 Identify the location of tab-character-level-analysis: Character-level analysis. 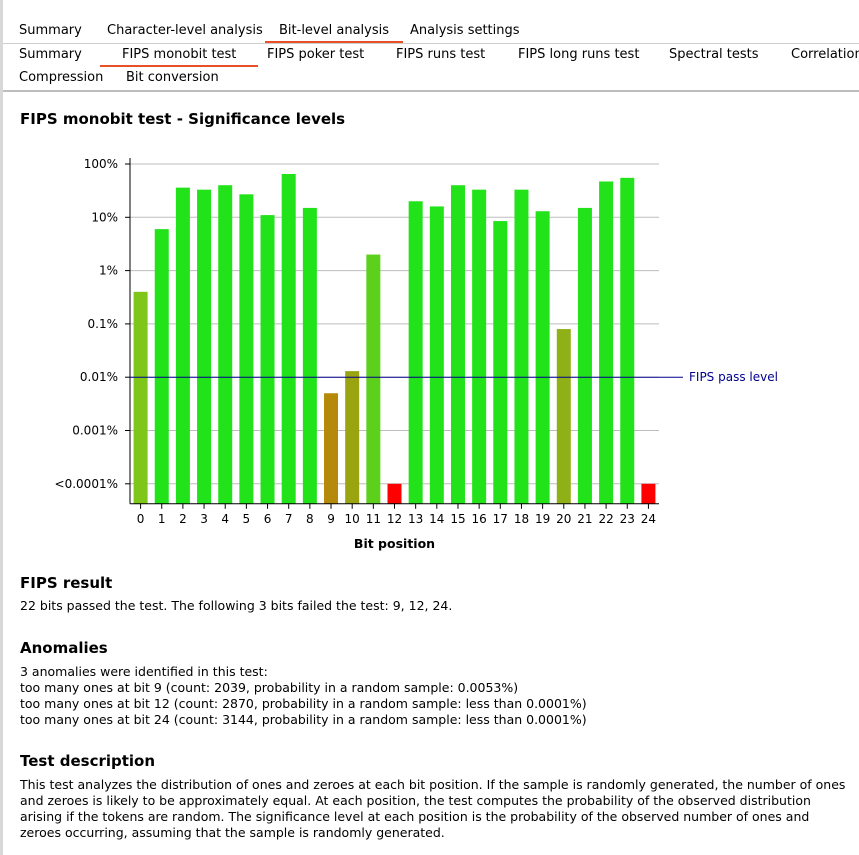
(185, 31).